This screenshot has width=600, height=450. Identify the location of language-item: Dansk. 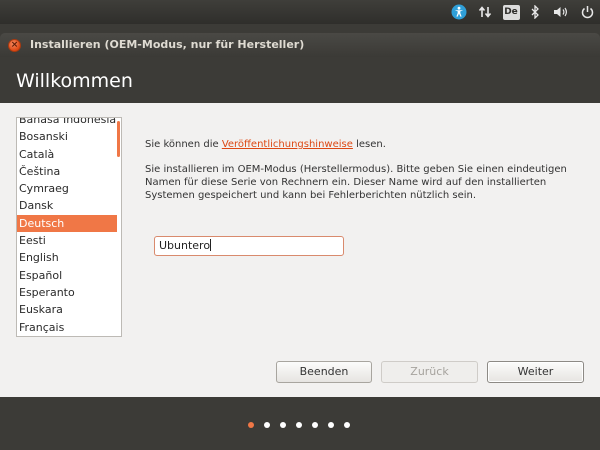
(67, 205).